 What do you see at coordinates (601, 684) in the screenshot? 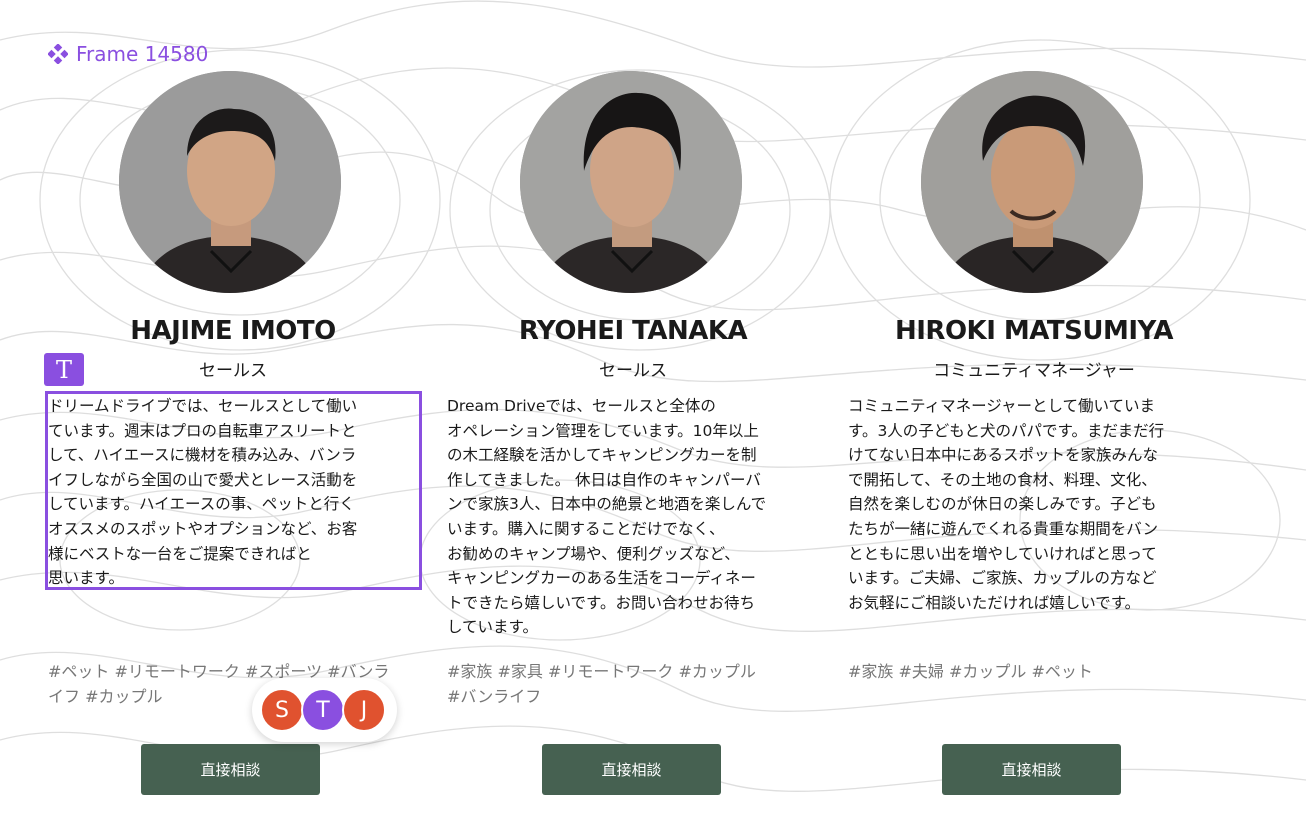
I see `staff-tags: #家族 #家具 #リモートワーク #カップル #バンライフ` at bounding box center [601, 684].